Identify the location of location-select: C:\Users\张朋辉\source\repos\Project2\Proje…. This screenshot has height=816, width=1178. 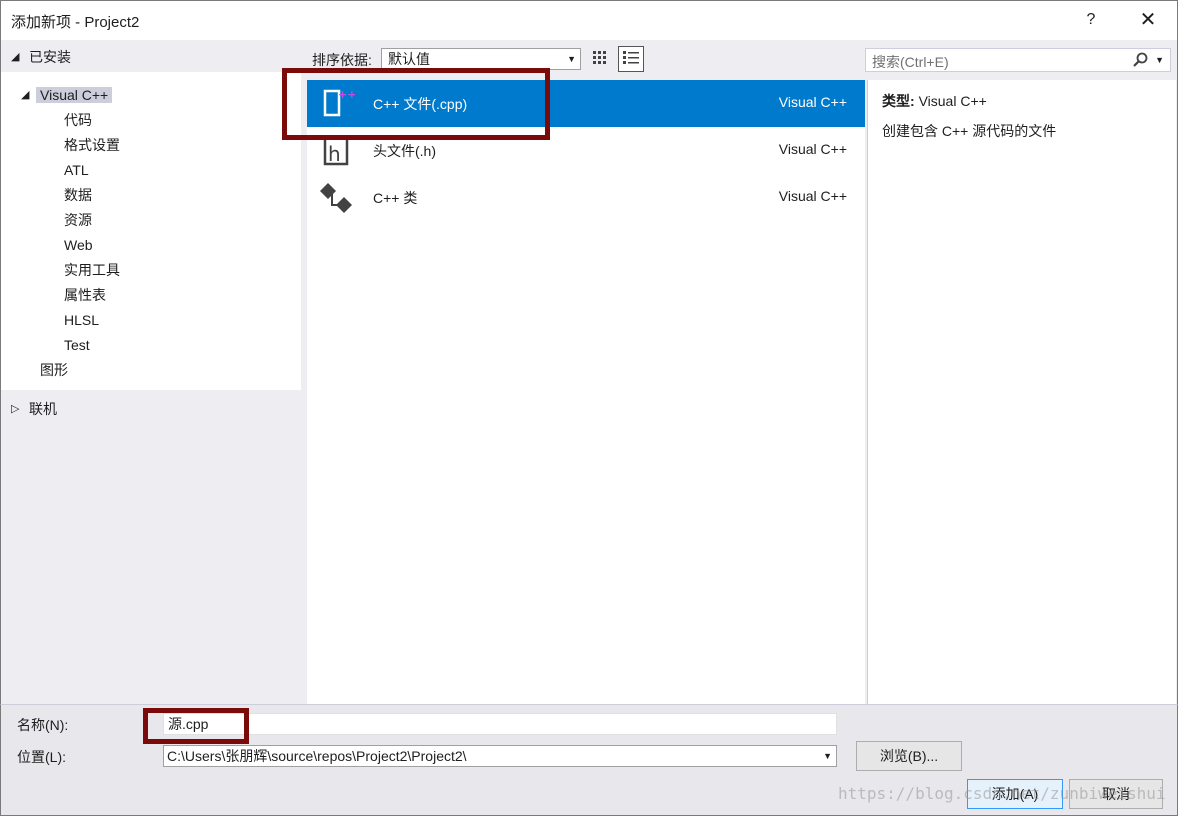
(500, 756).